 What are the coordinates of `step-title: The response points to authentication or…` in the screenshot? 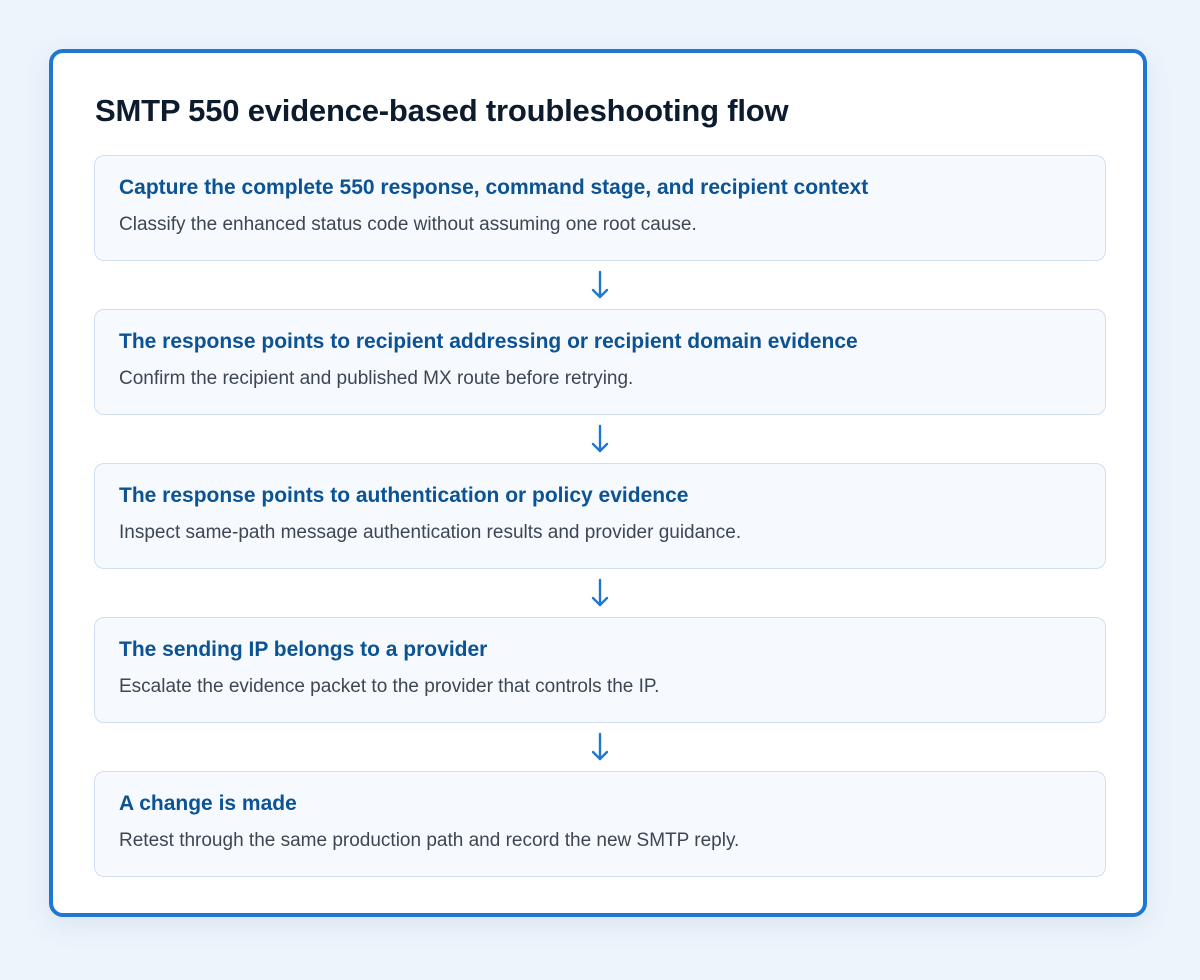 It's located at (404, 495).